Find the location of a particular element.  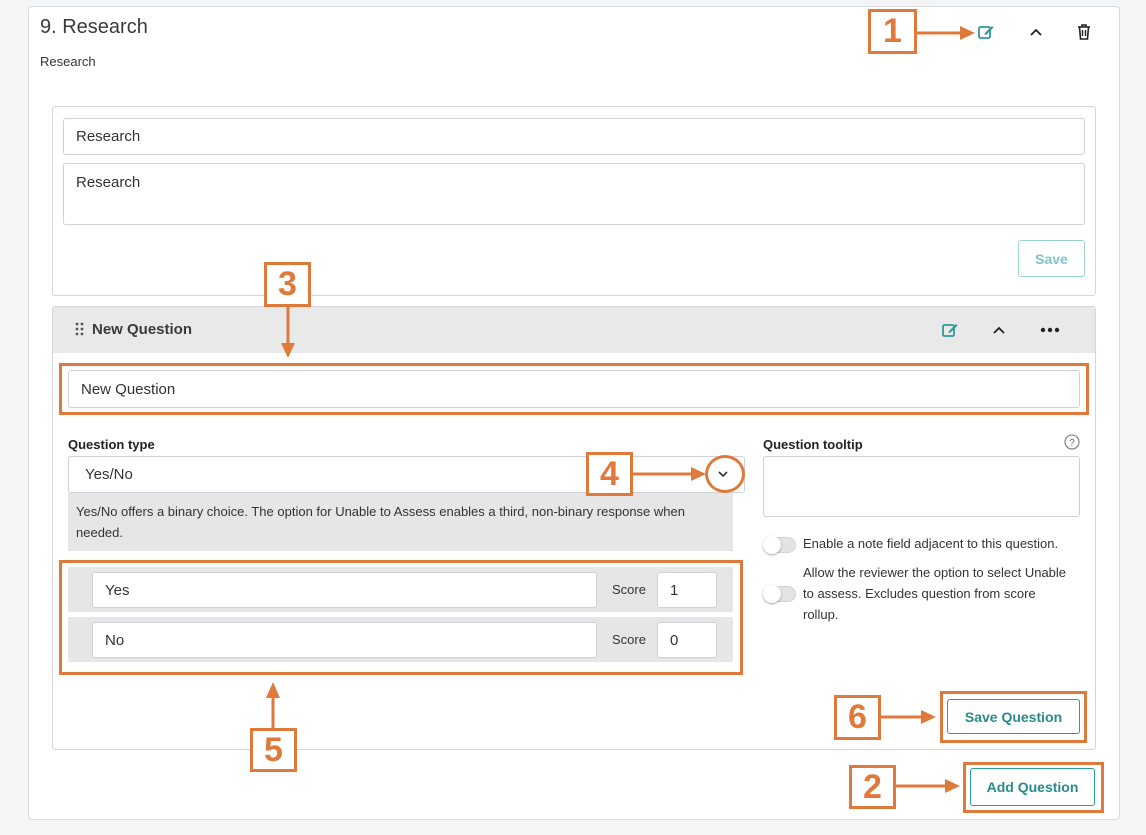

callout-6: 6 is located at coordinates (857, 717).